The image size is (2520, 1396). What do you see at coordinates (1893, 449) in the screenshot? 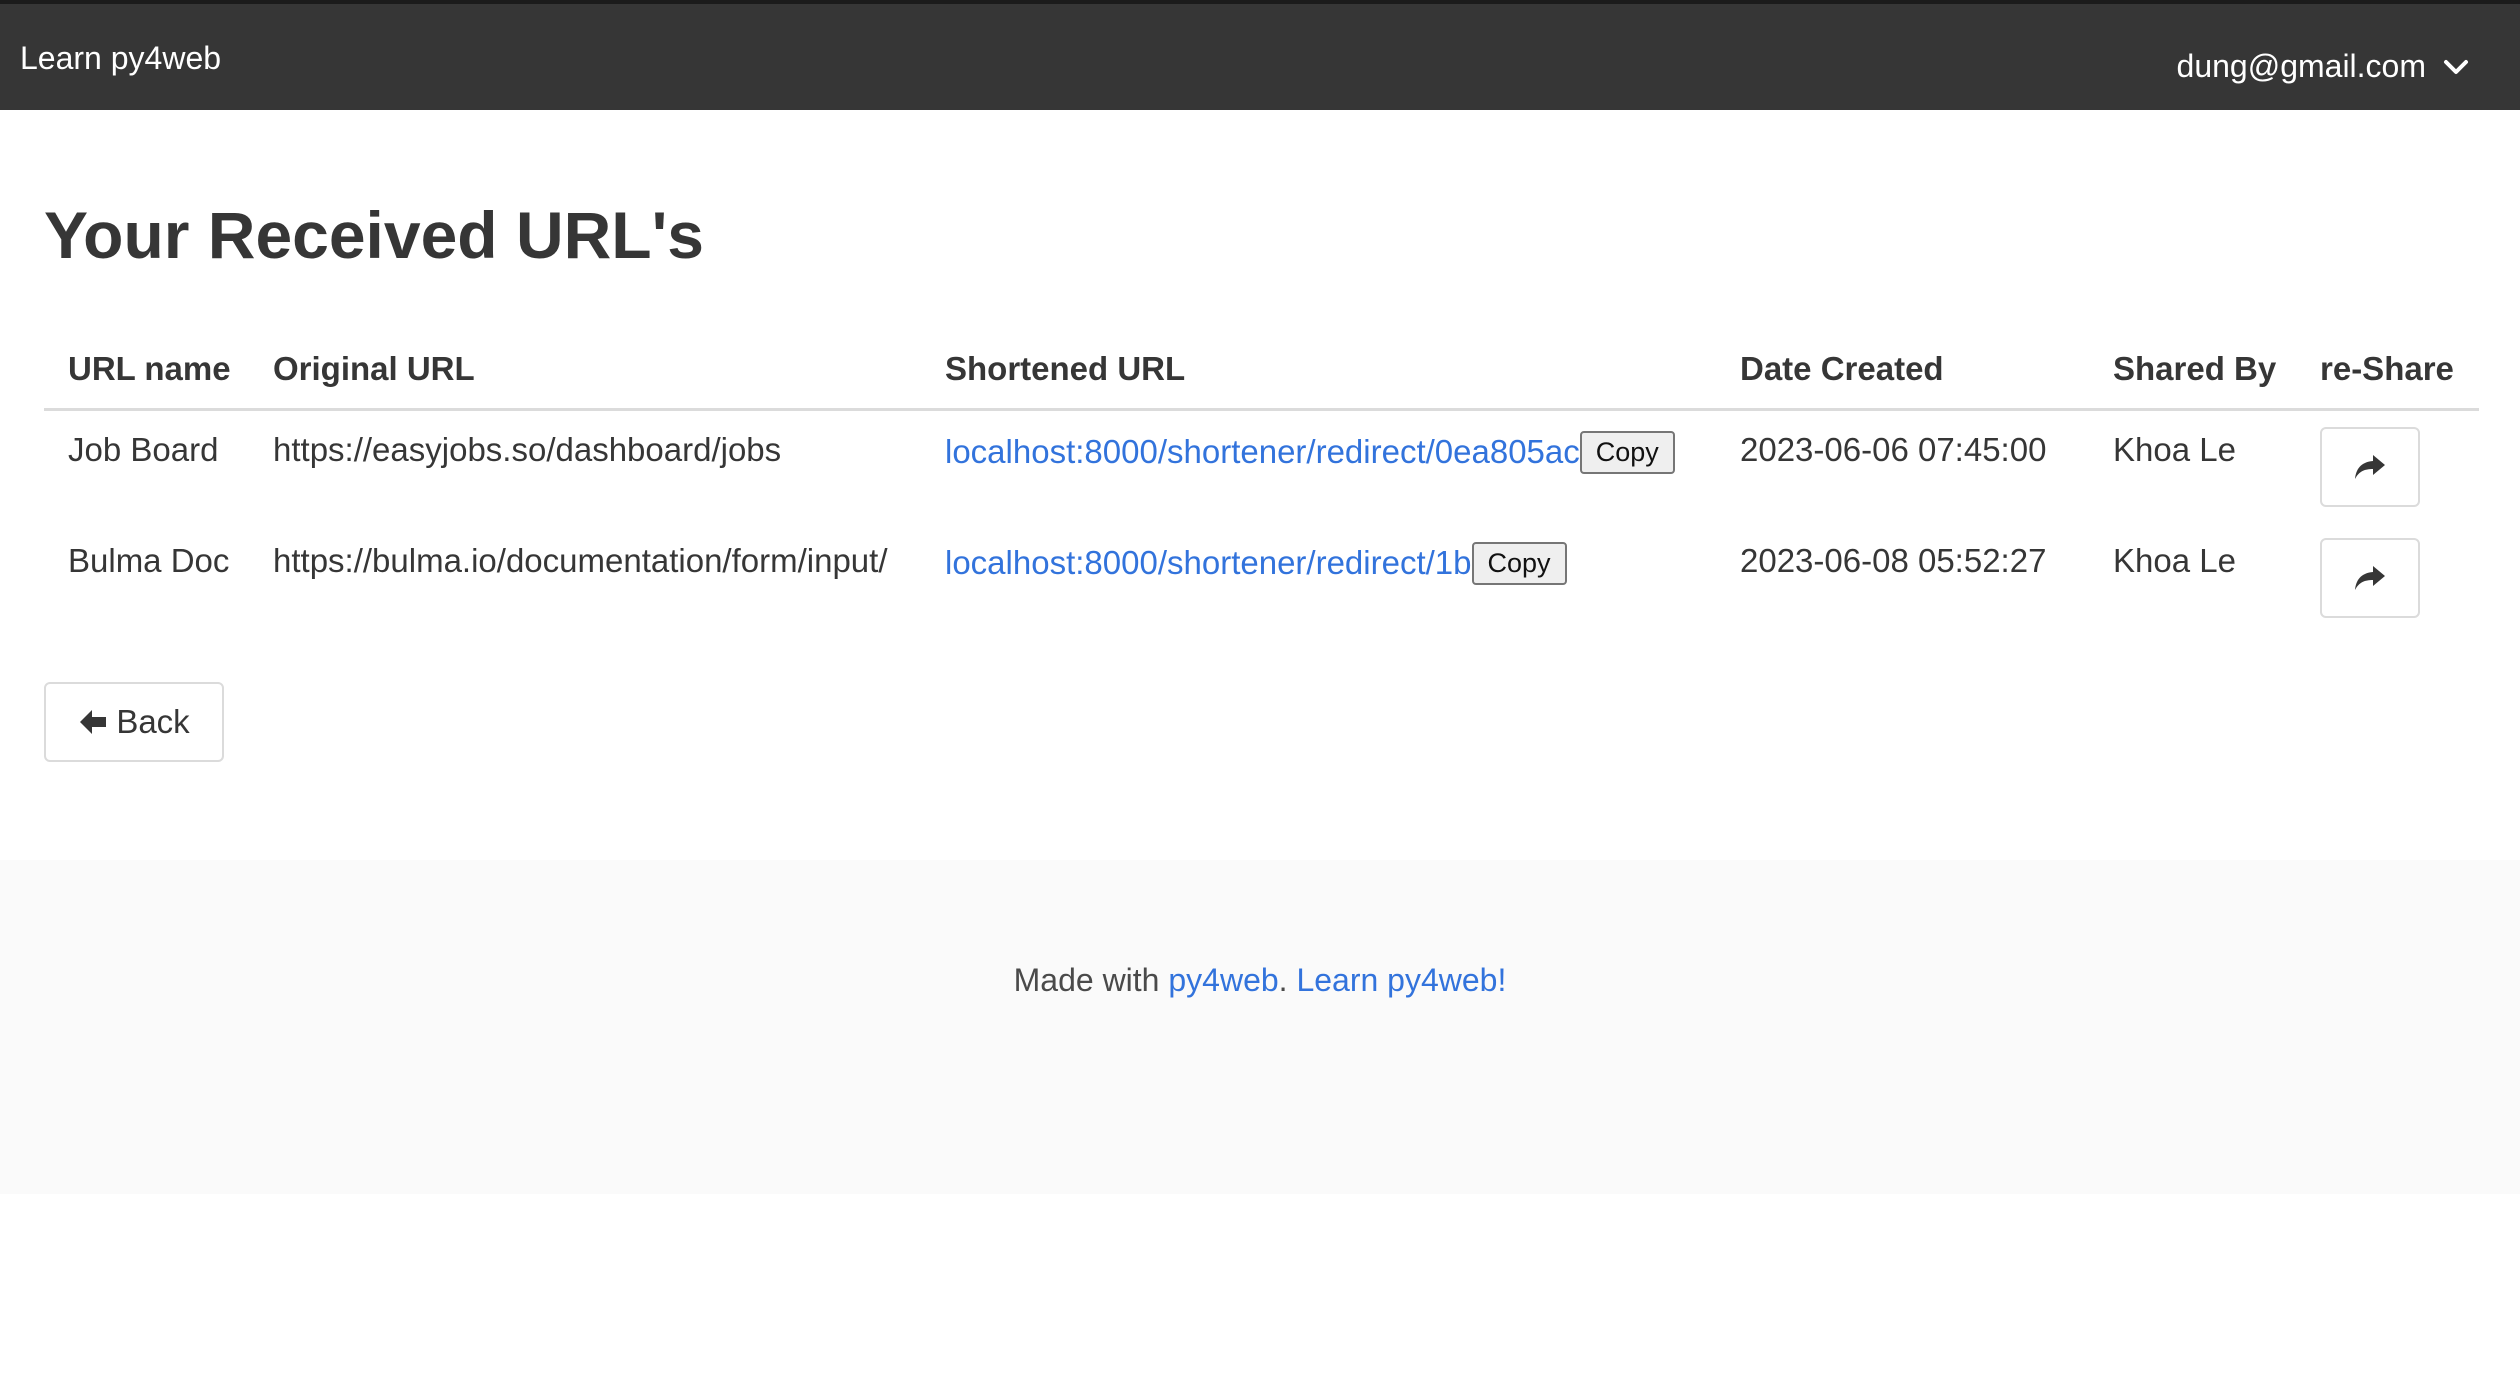
I see `date-created-cell: 2023-06-06 07:45:00` at bounding box center [1893, 449].